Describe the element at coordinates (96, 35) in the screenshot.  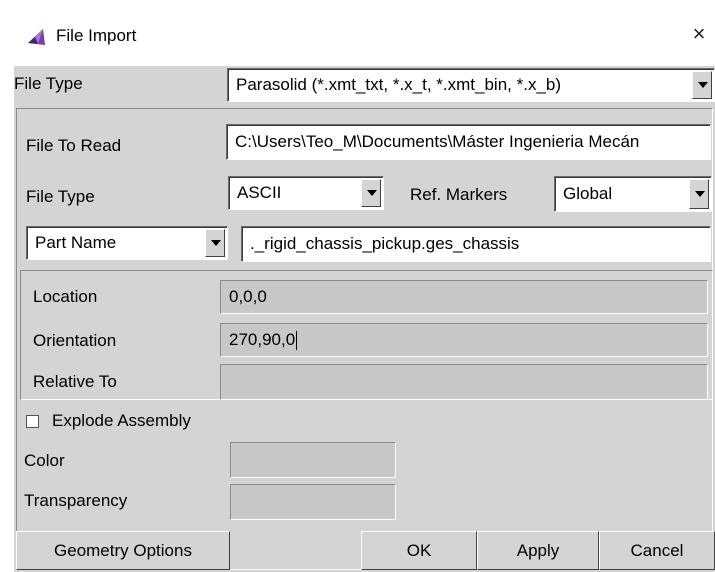
I see `window-title: File Import` at that location.